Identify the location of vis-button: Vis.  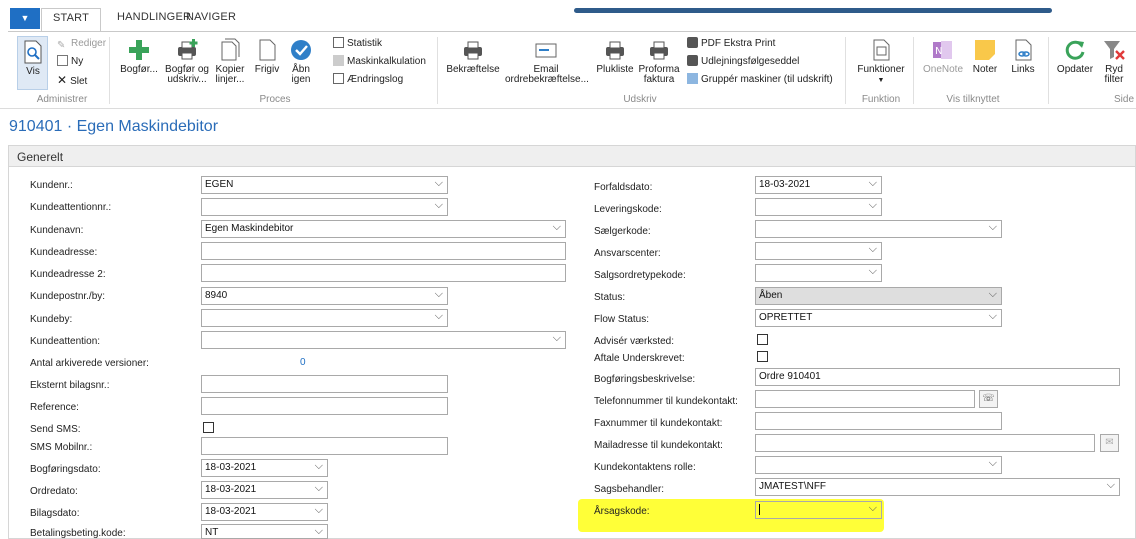
(33, 58).